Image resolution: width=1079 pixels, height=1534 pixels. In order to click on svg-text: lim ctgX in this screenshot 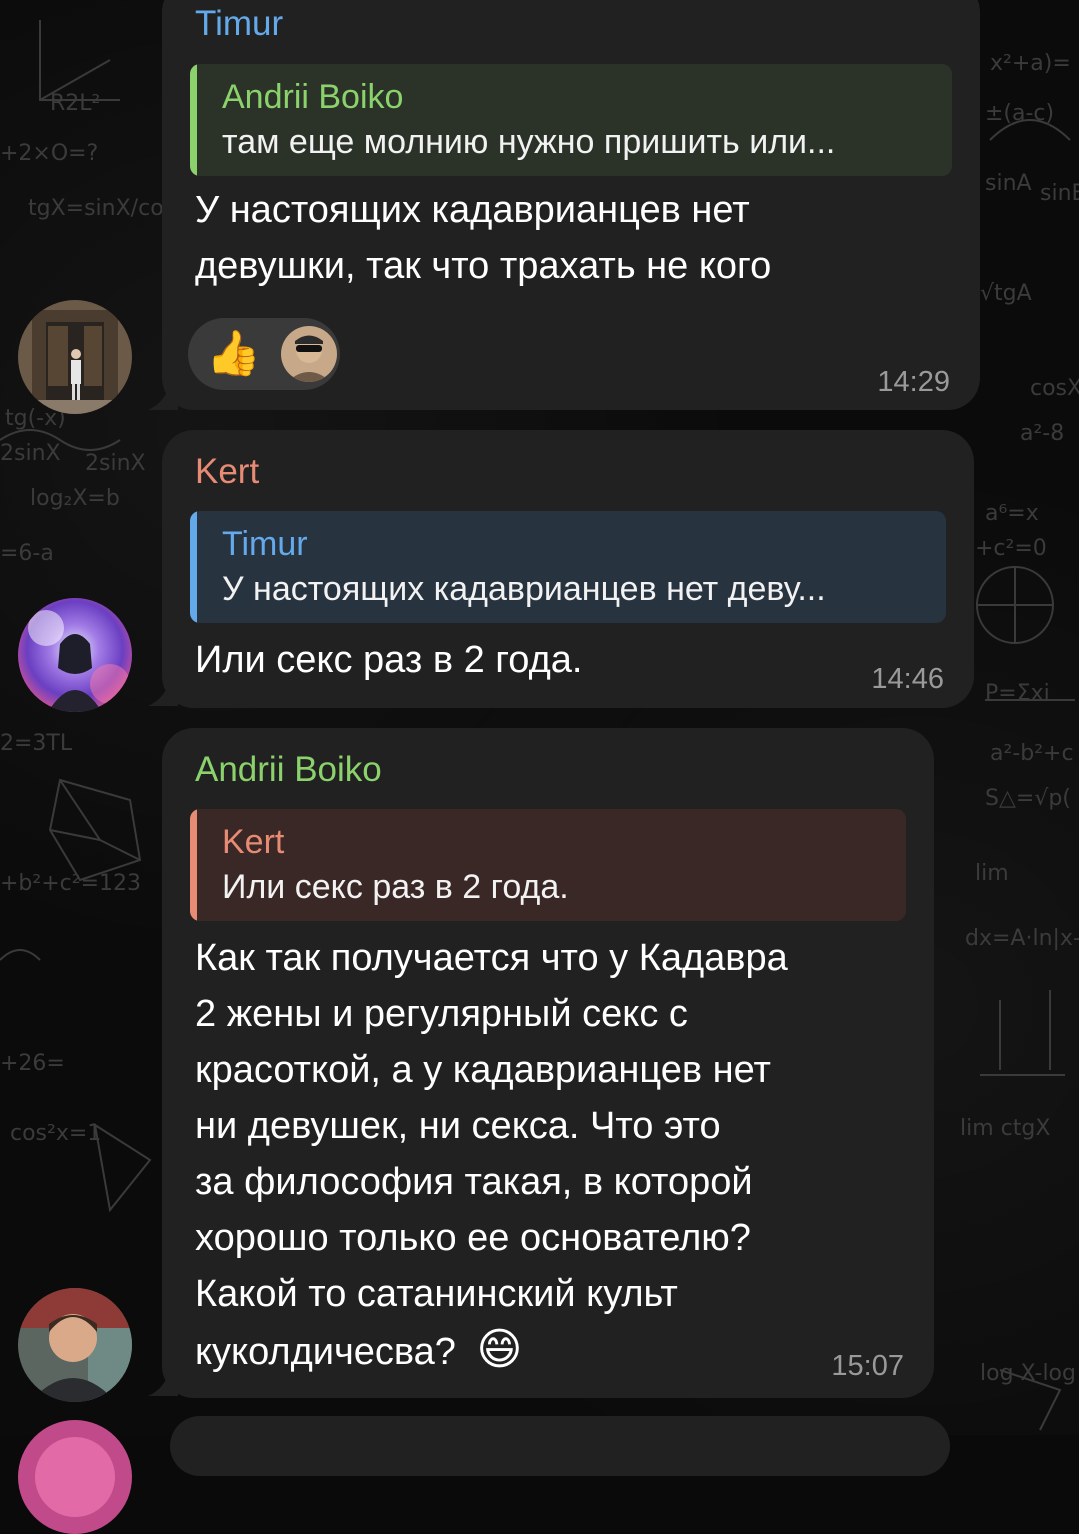, I will do `click(1005, 1128)`.